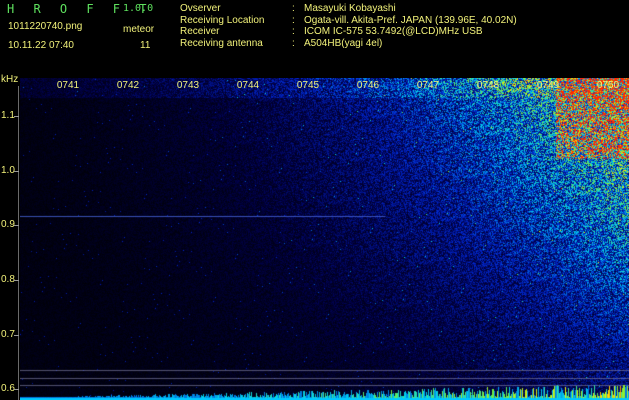 The image size is (629, 400). Describe the element at coordinates (200, 31) in the screenshot. I see `info-key: Receiver` at that location.